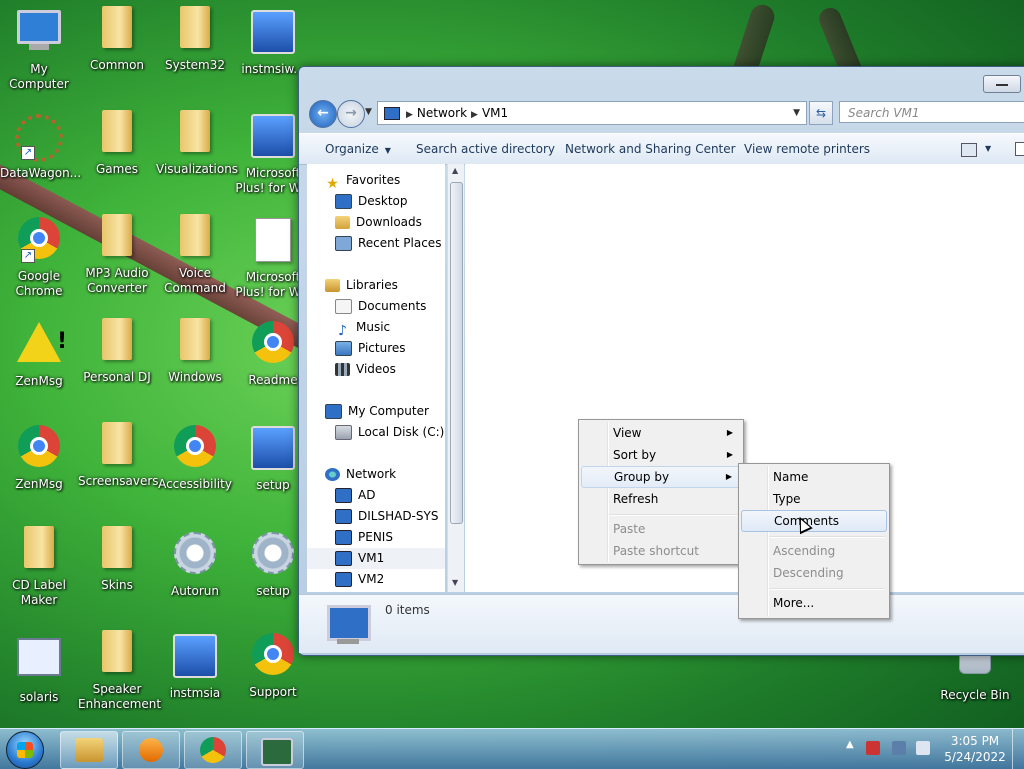 The image size is (1024, 769). What do you see at coordinates (485, 149) in the screenshot?
I see `search-active-directory-button: Search active directory` at bounding box center [485, 149].